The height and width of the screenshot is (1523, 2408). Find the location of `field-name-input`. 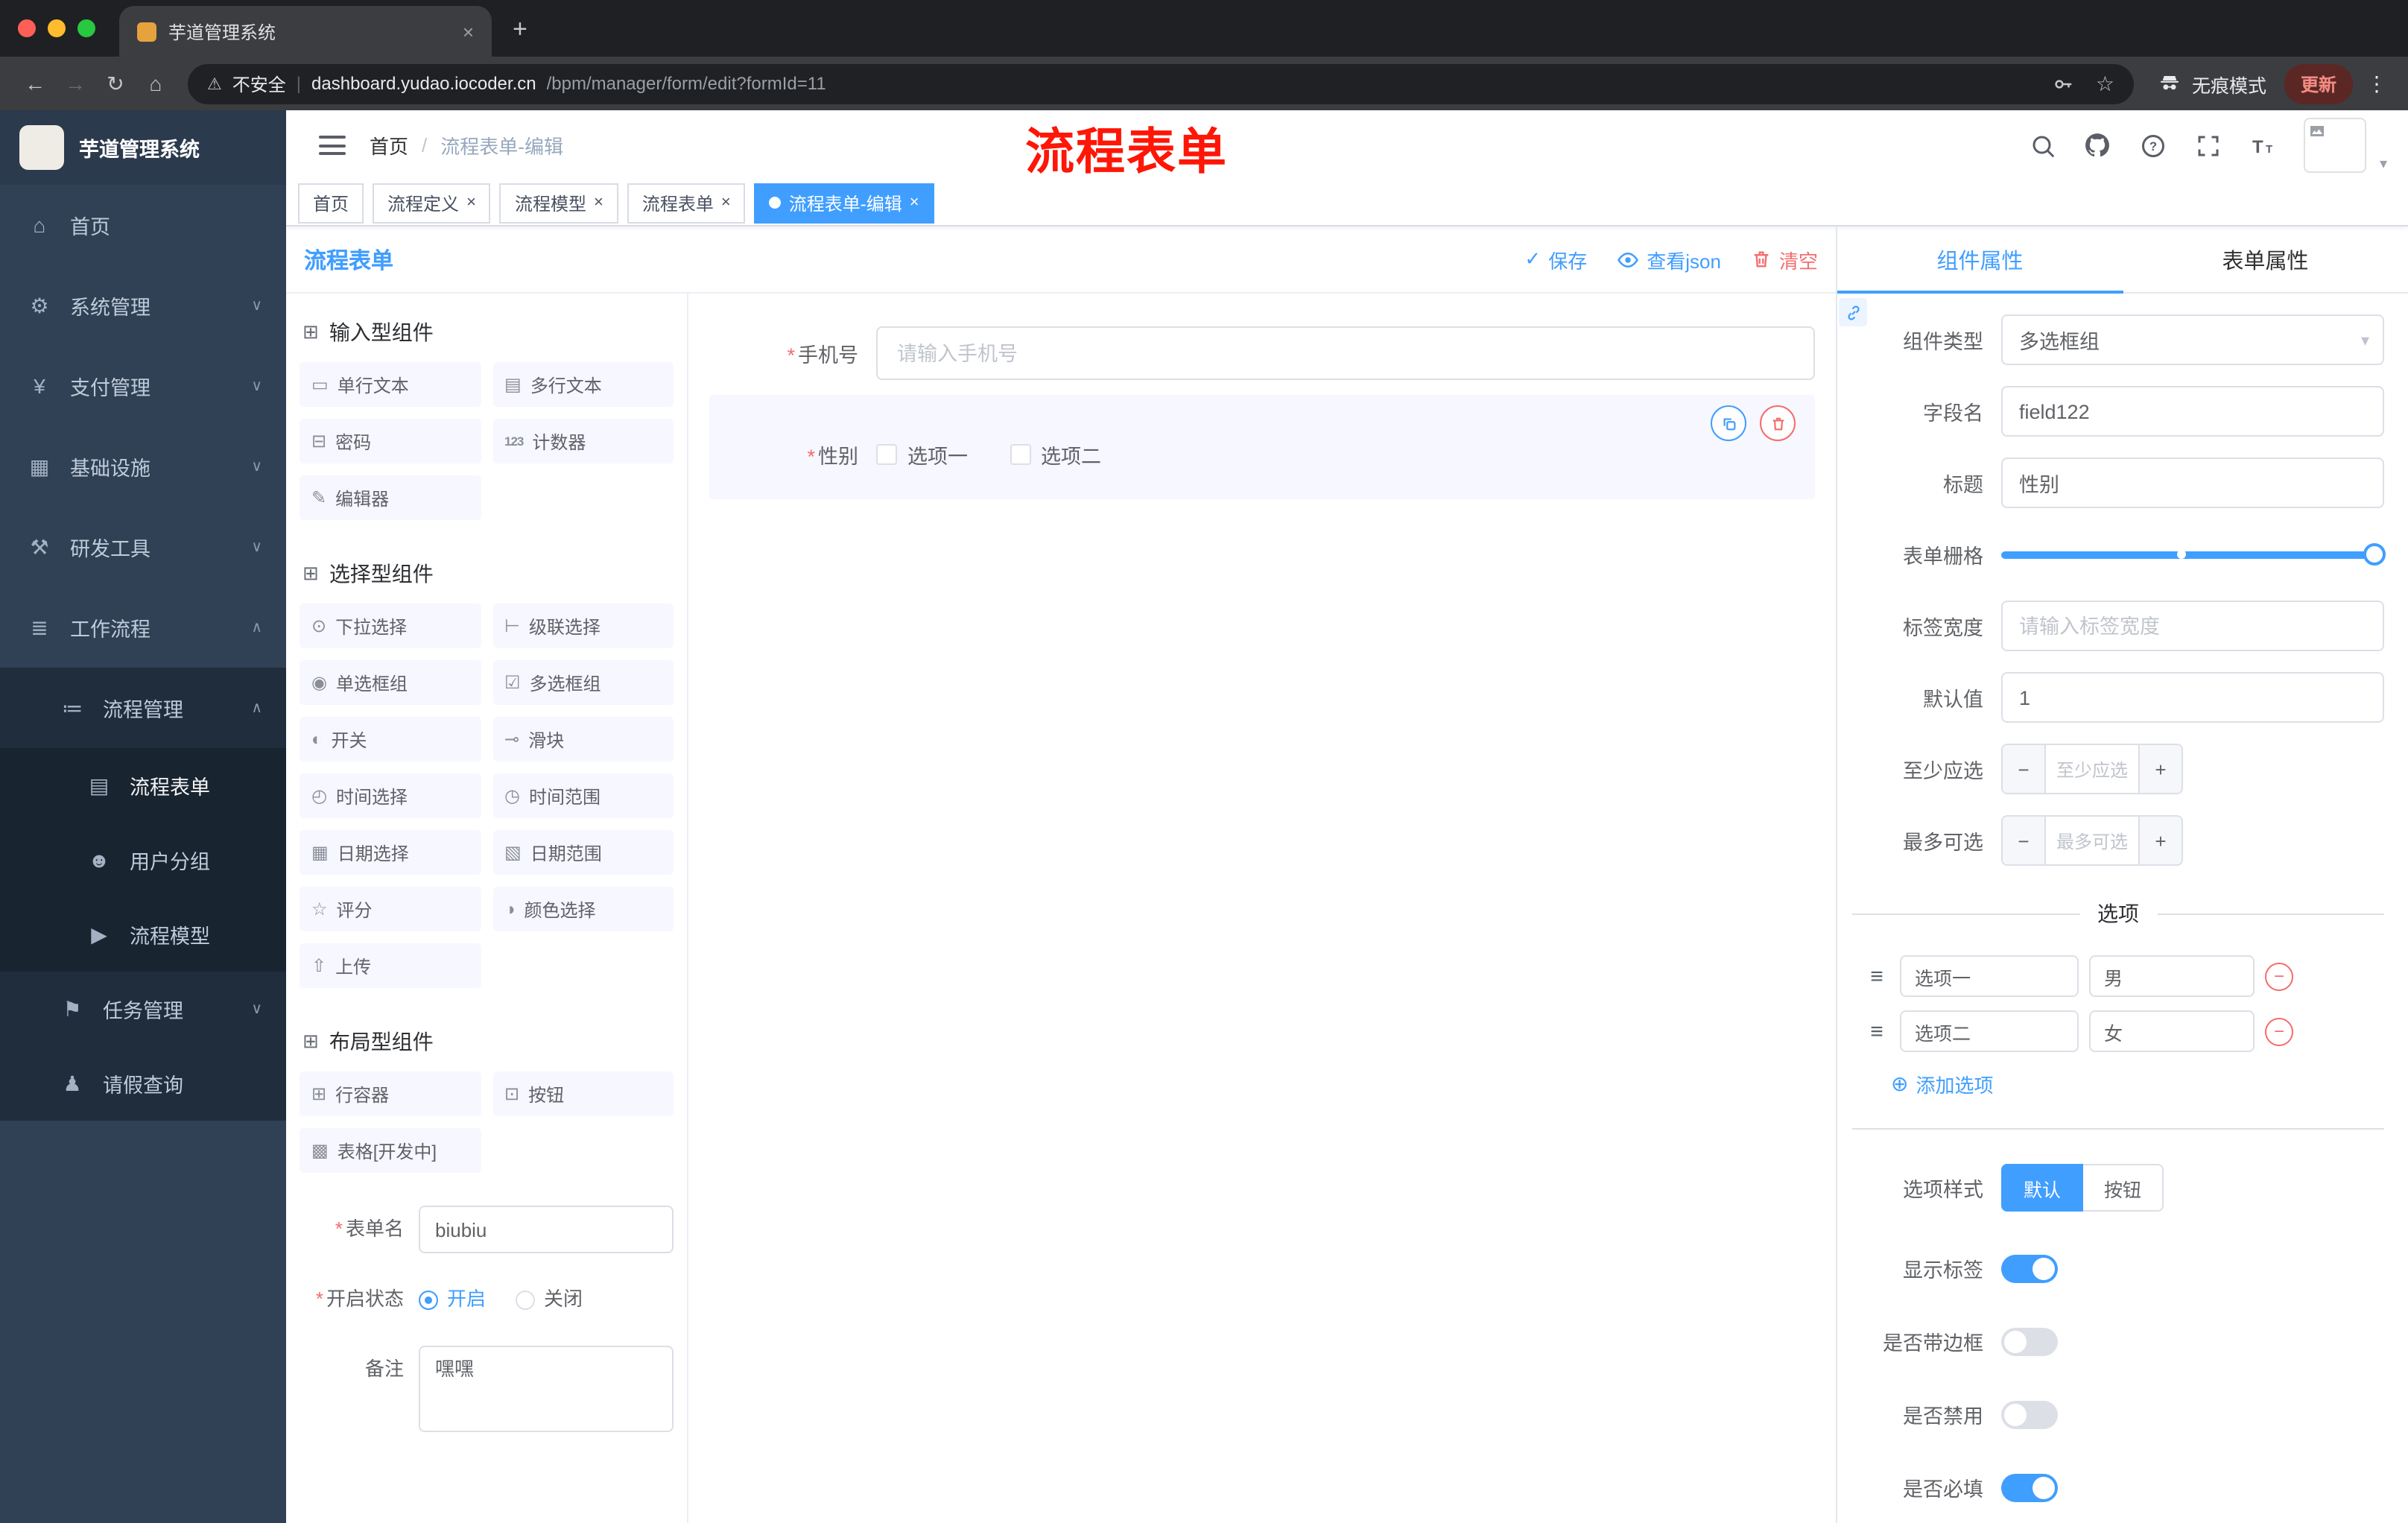

field-name-input is located at coordinates (2192, 412).